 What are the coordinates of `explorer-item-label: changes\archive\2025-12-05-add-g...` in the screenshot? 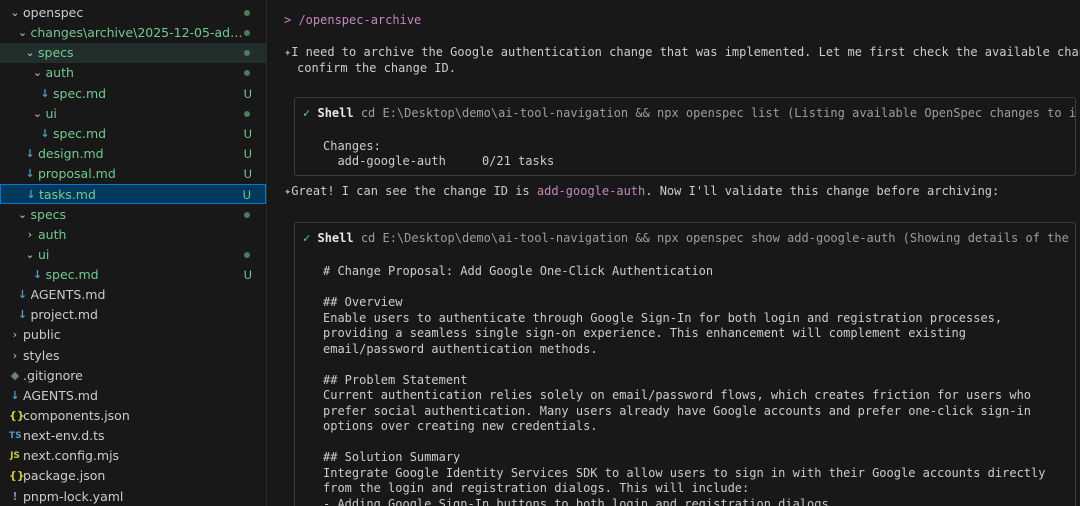 It's located at (137, 33).